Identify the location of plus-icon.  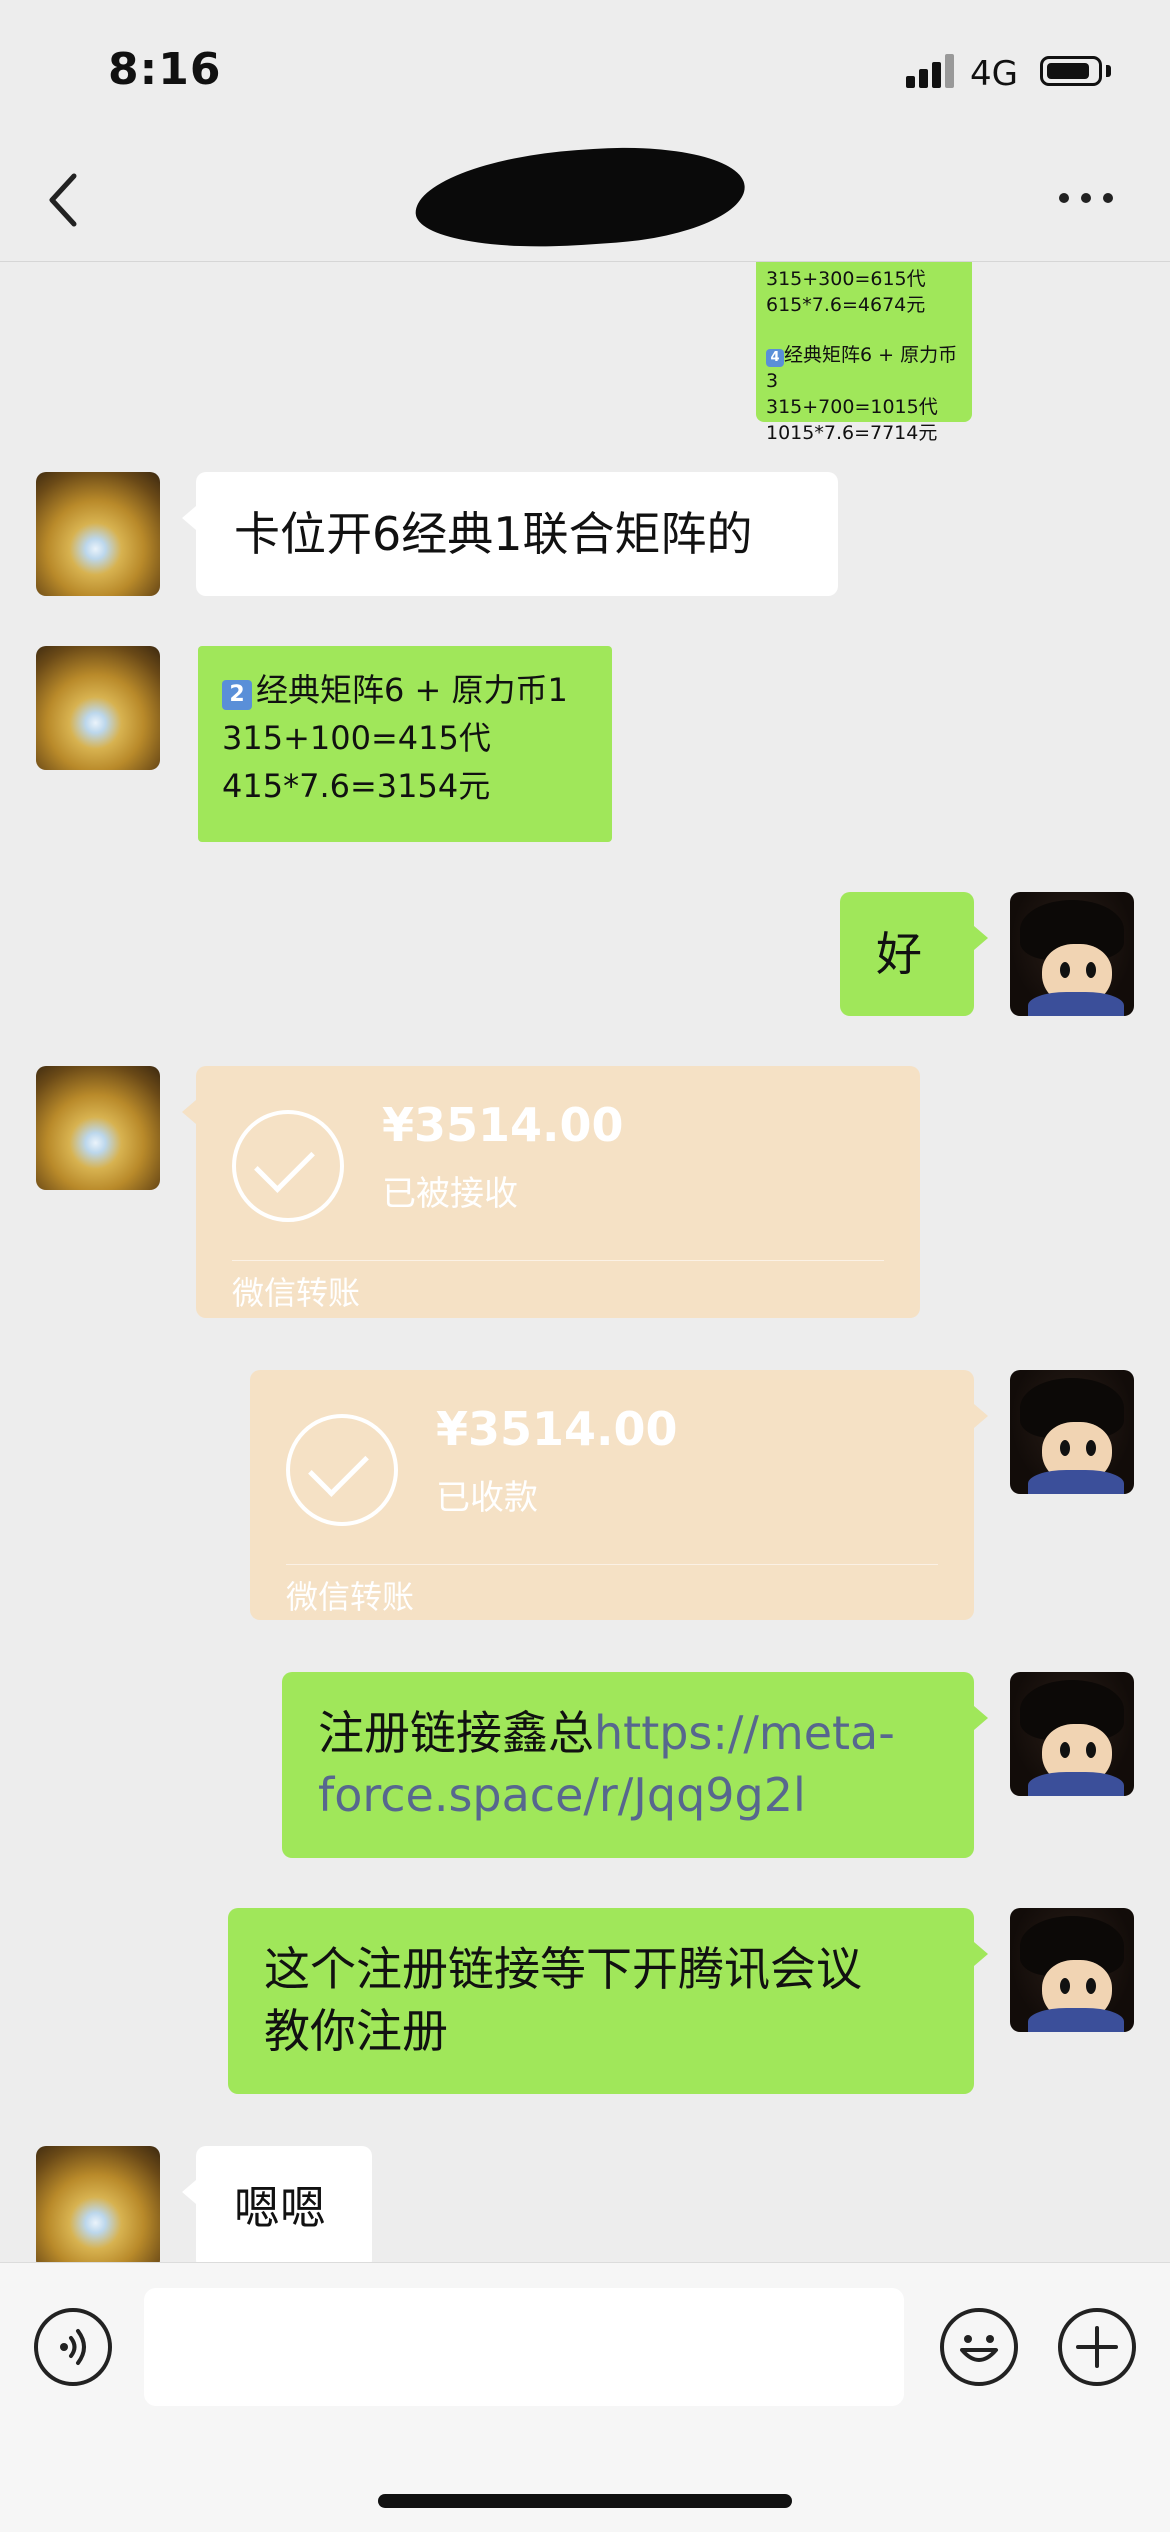
(1097, 2347).